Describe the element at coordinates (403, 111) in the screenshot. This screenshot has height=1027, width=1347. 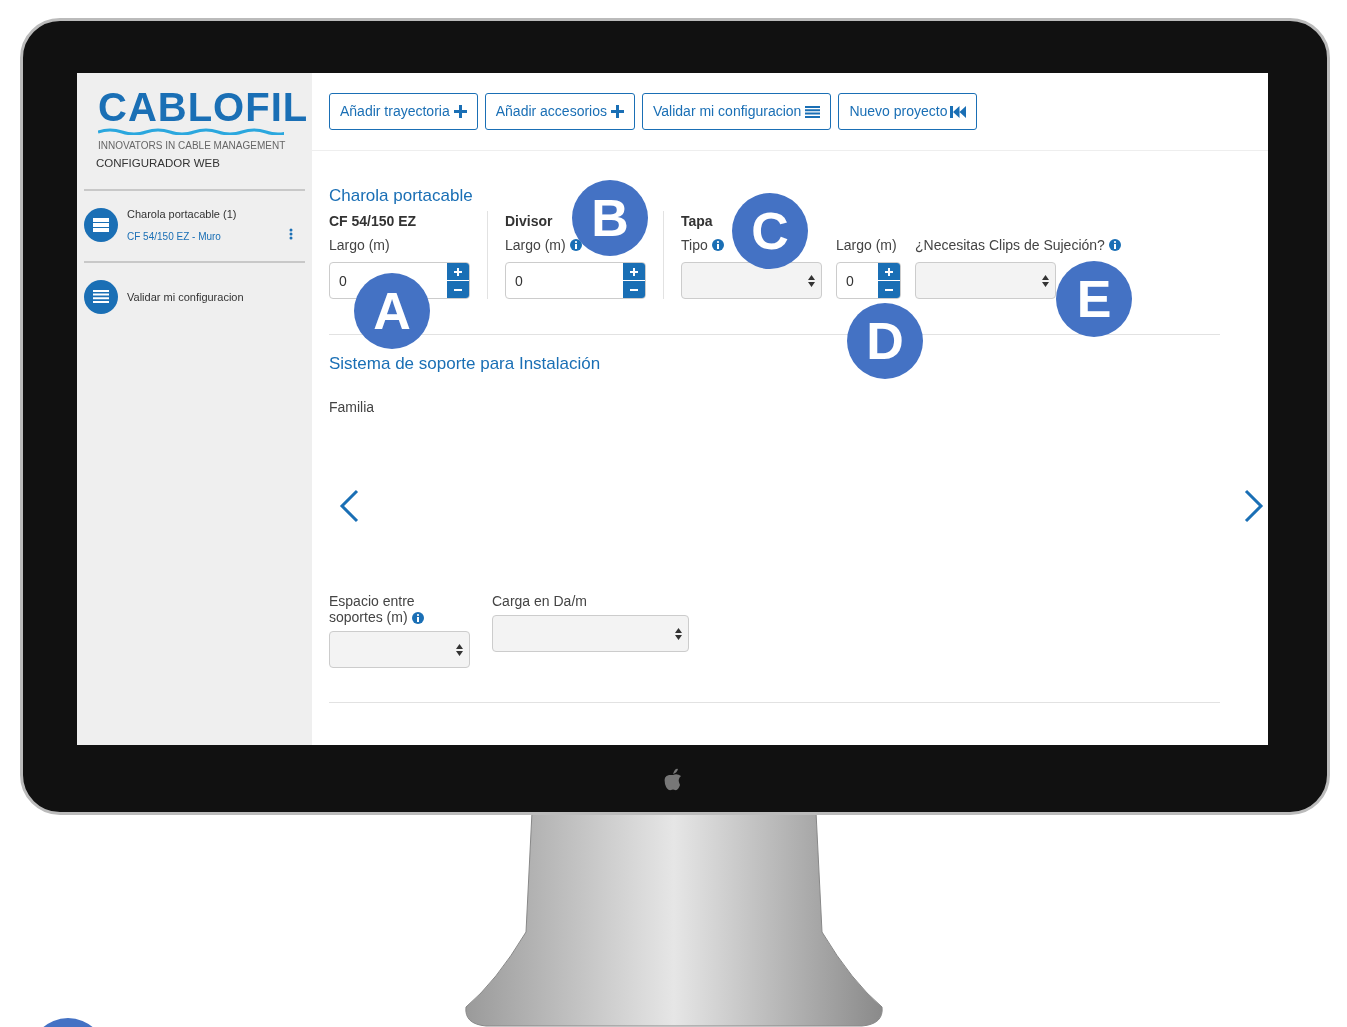
I see `toolbar-button: Añadir trayectoria` at that location.